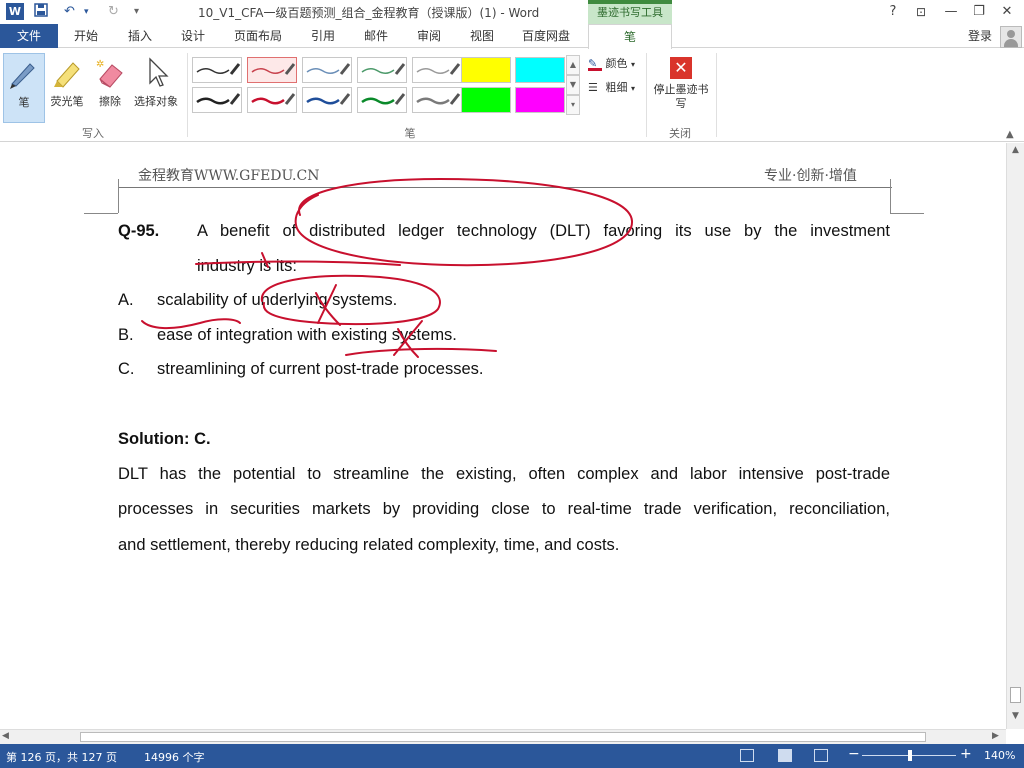 The width and height of the screenshot is (1024, 768). I want to click on gallery-scroll-down-button: ▼, so click(573, 85).